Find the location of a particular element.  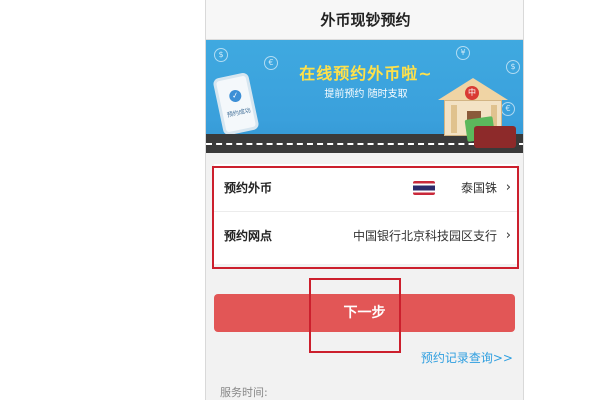

branch-row: 预约网点 中国银行北京科技园区支行 › is located at coordinates (365, 236).